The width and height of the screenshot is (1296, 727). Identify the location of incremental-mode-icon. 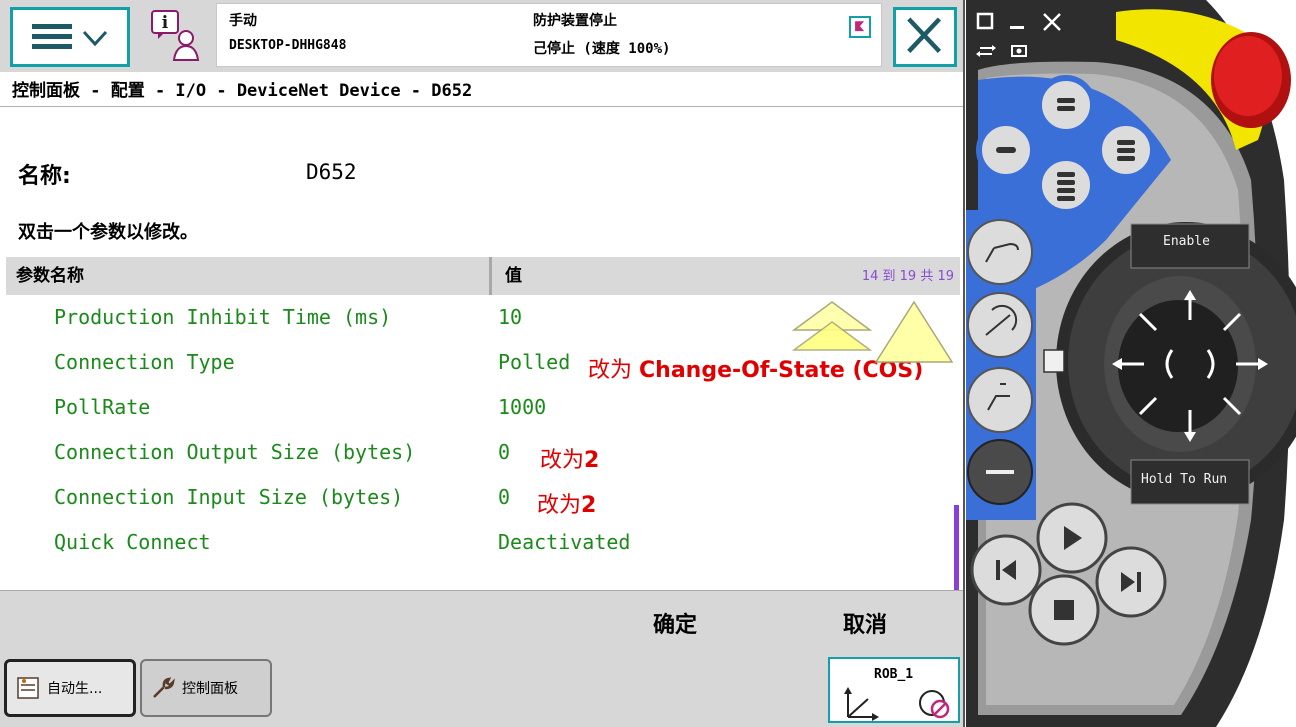
(934, 704).